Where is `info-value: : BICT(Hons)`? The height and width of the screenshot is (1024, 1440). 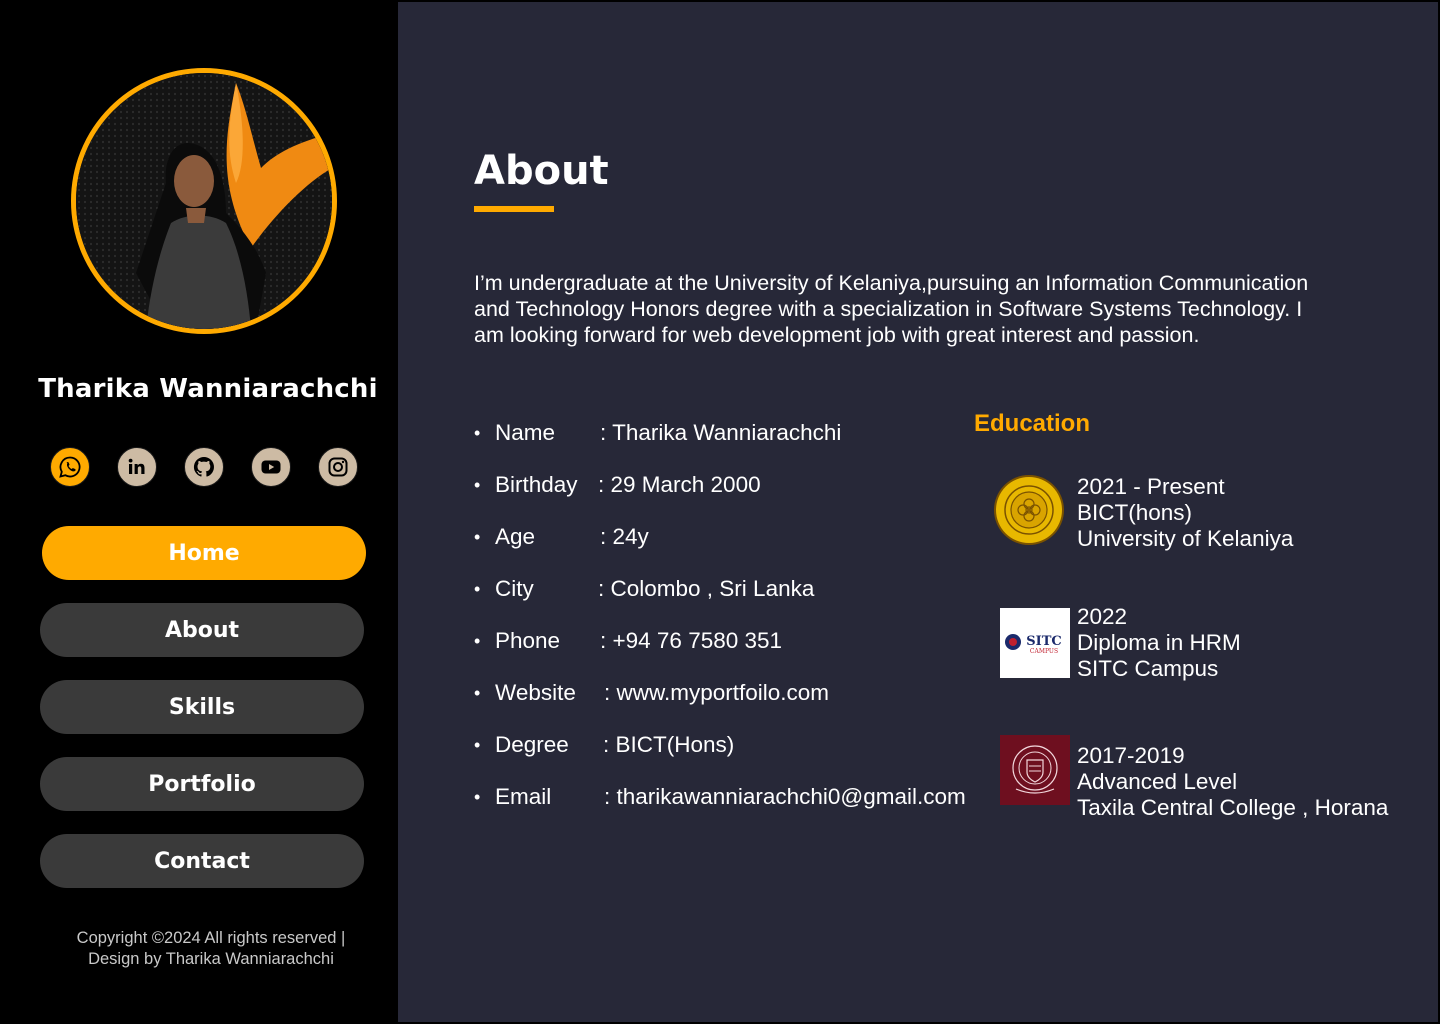 info-value: : BICT(Hons) is located at coordinates (669, 744).